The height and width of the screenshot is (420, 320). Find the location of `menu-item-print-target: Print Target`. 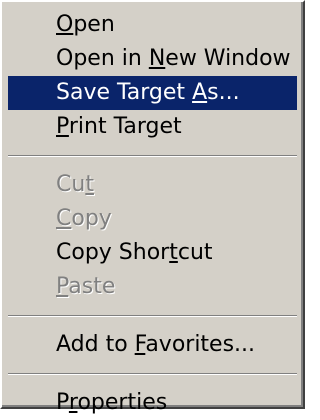

menu-item-print-target: Print Target is located at coordinates (152, 127).